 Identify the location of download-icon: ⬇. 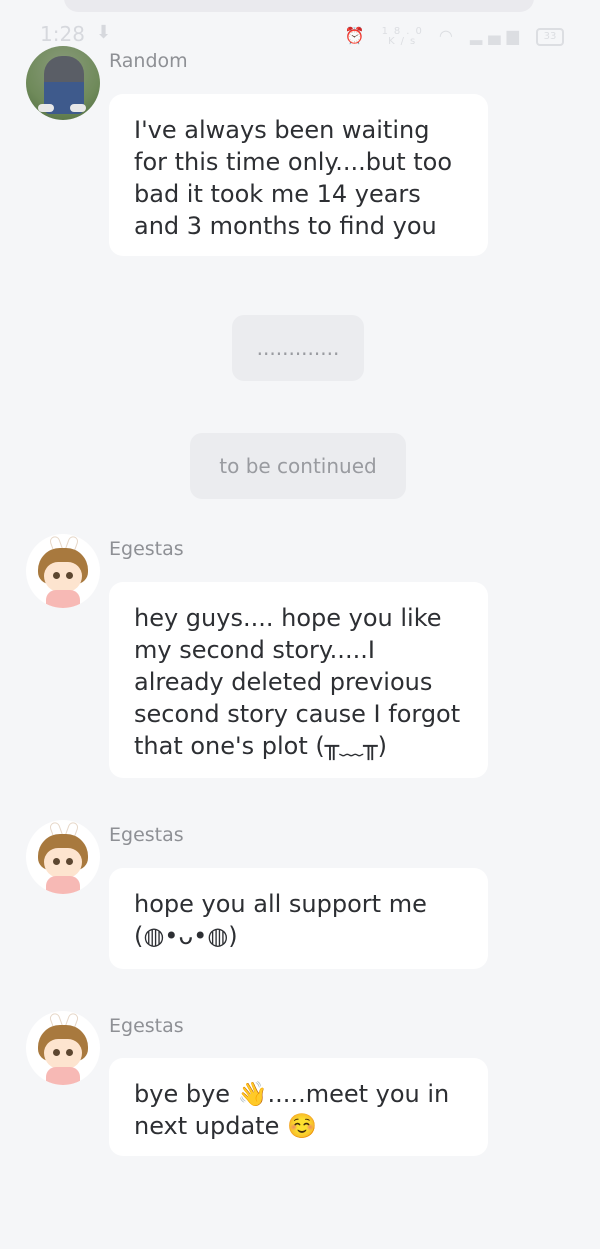
(104, 32).